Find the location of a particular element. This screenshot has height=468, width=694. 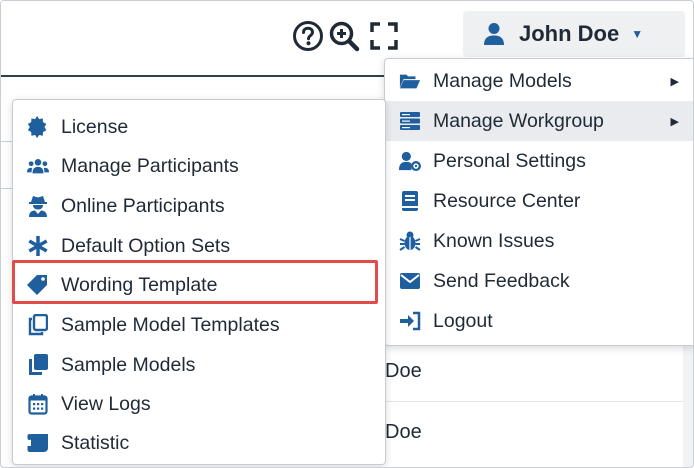

menu-item-label: Personal Settings is located at coordinates (509, 160).